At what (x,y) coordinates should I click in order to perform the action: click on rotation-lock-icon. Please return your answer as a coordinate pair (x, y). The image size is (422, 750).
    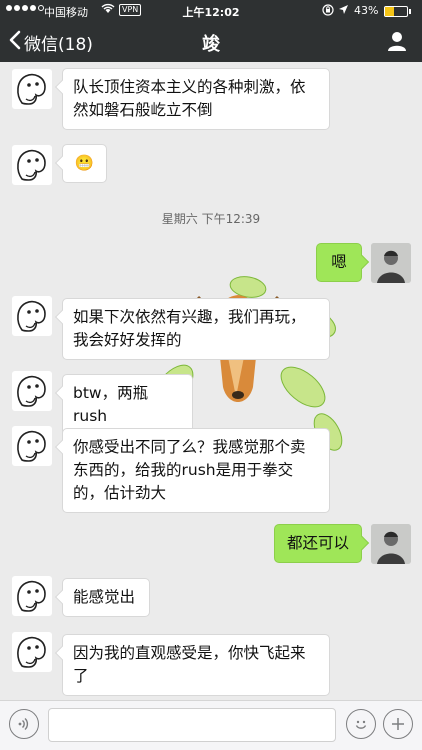
    Looking at the image, I should click on (328, 11).